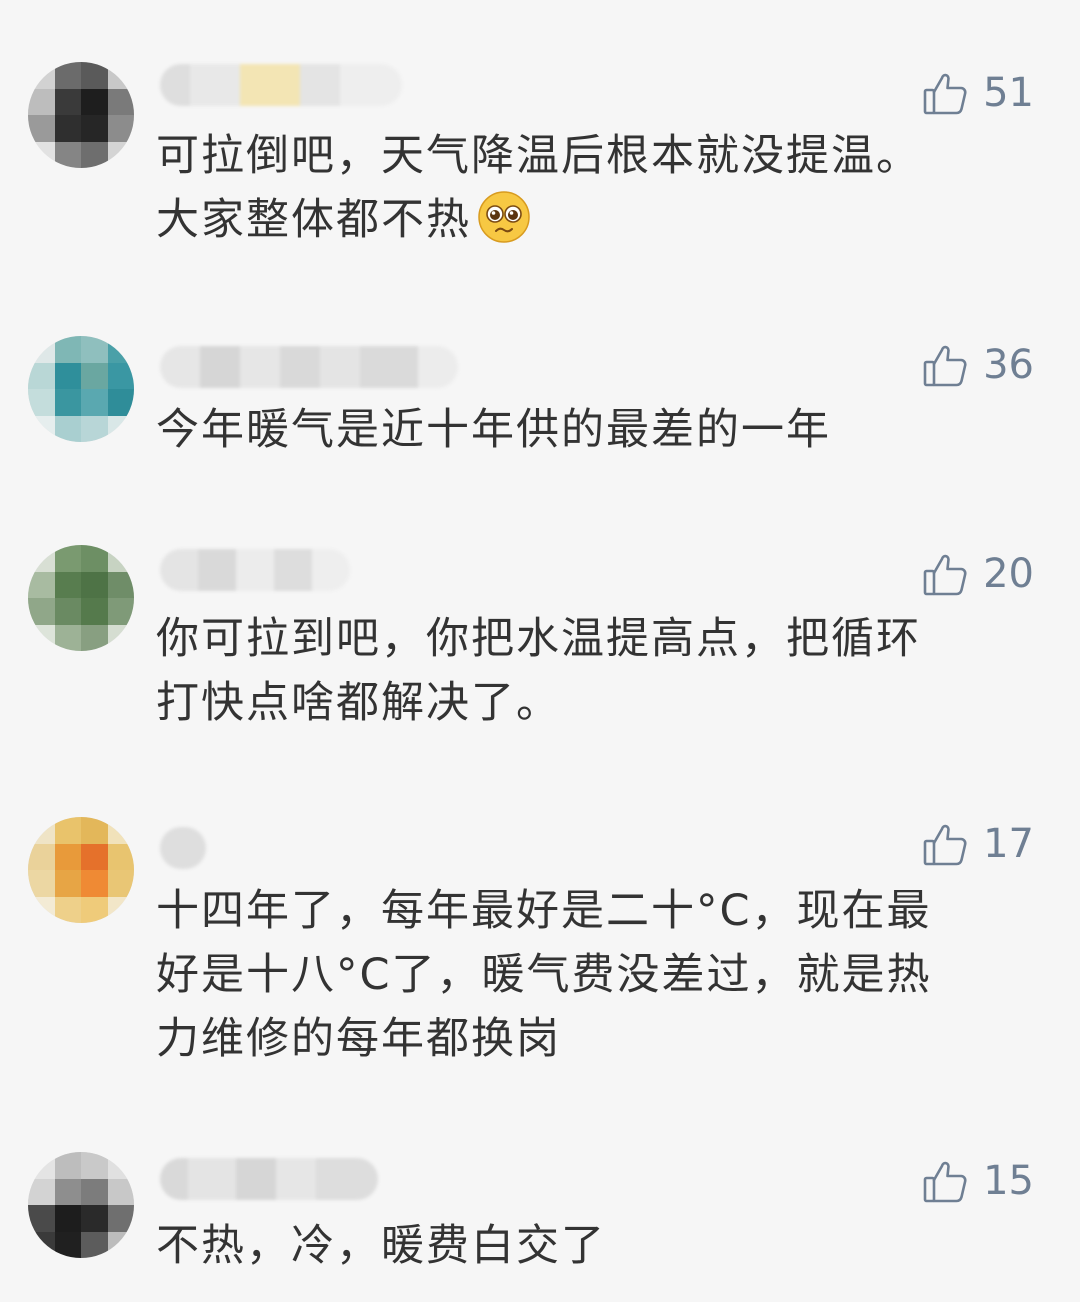 This screenshot has height=1302, width=1080. What do you see at coordinates (538, 156) in the screenshot?
I see `comment-line: 可拉倒吧，天气降温后根本就没提温。` at bounding box center [538, 156].